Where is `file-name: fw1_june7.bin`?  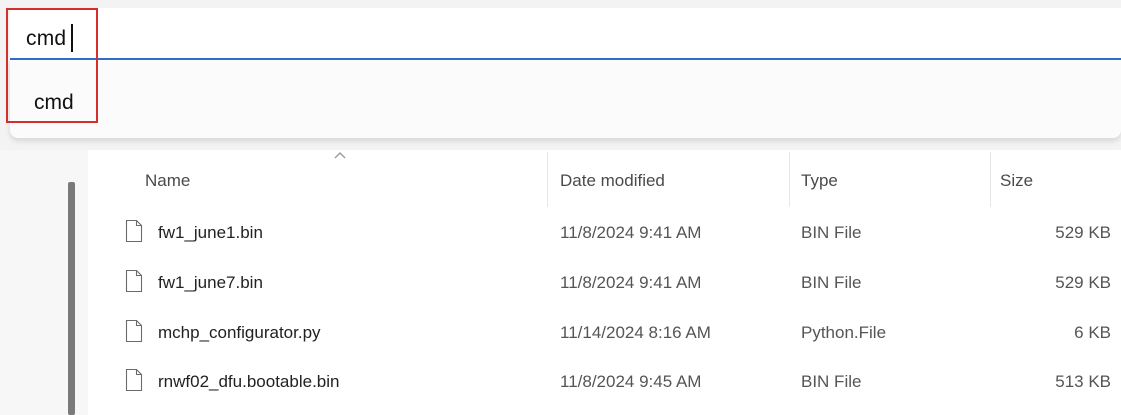 file-name: fw1_june7.bin is located at coordinates (210, 283).